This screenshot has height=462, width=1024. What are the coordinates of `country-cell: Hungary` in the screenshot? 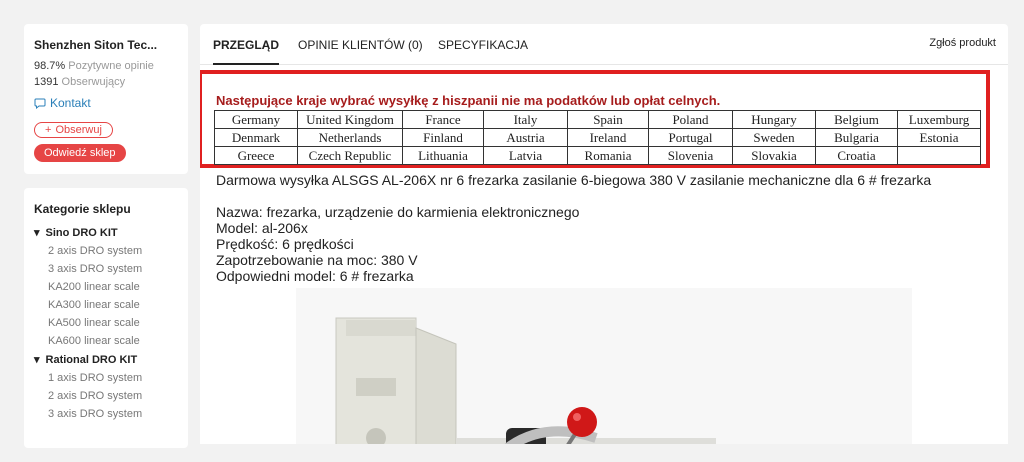 It's located at (774, 119).